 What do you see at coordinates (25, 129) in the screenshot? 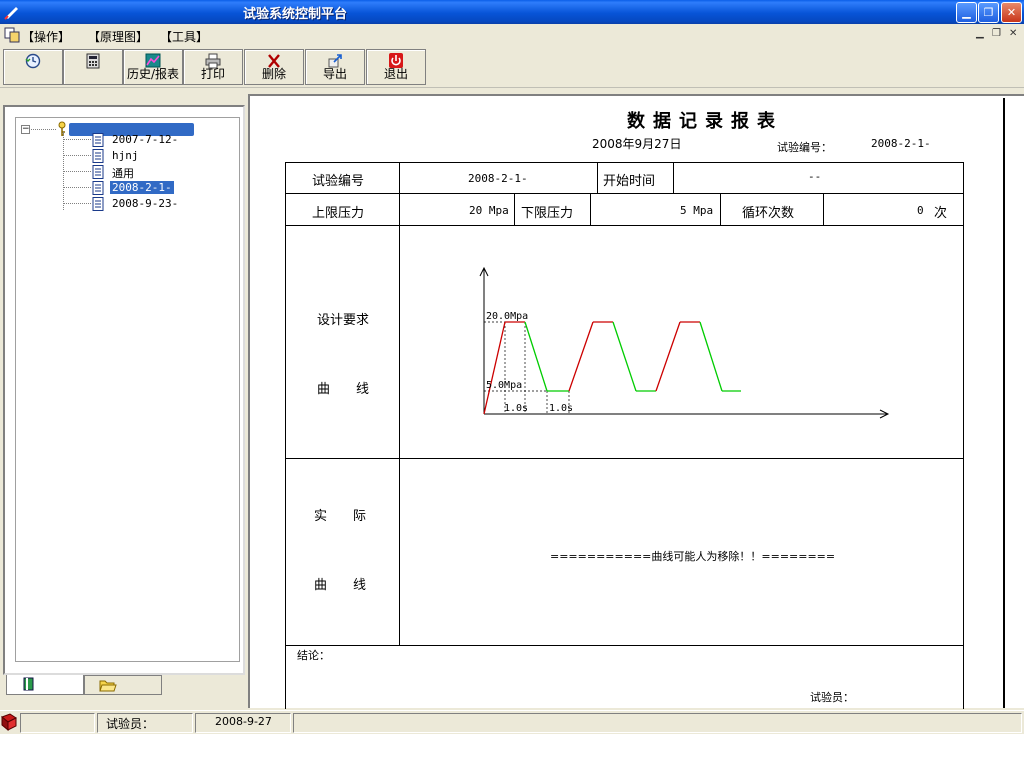
I see `tree-collapse-toggle: −` at bounding box center [25, 129].